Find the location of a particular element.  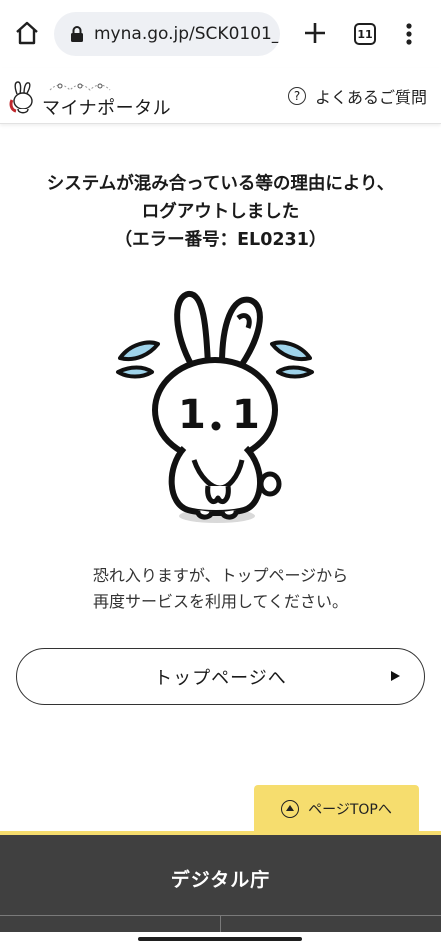

arrow-up-circle-icon is located at coordinates (290, 808).